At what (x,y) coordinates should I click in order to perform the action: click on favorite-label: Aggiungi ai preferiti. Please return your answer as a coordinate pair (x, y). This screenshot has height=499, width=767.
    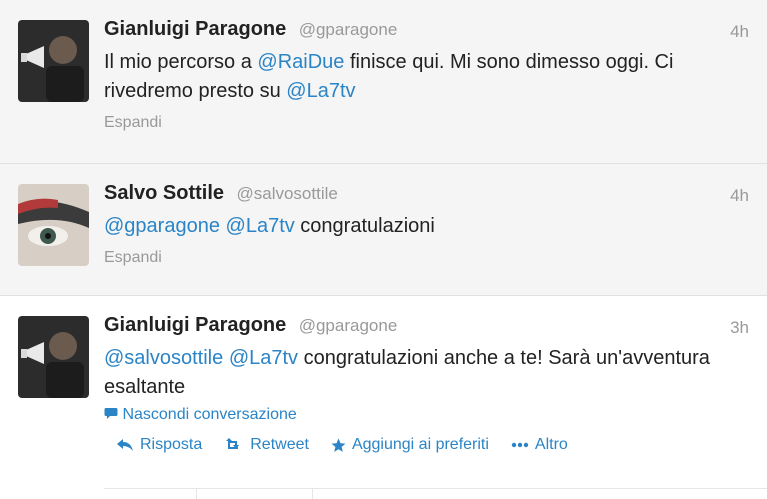
    Looking at the image, I should click on (420, 444).